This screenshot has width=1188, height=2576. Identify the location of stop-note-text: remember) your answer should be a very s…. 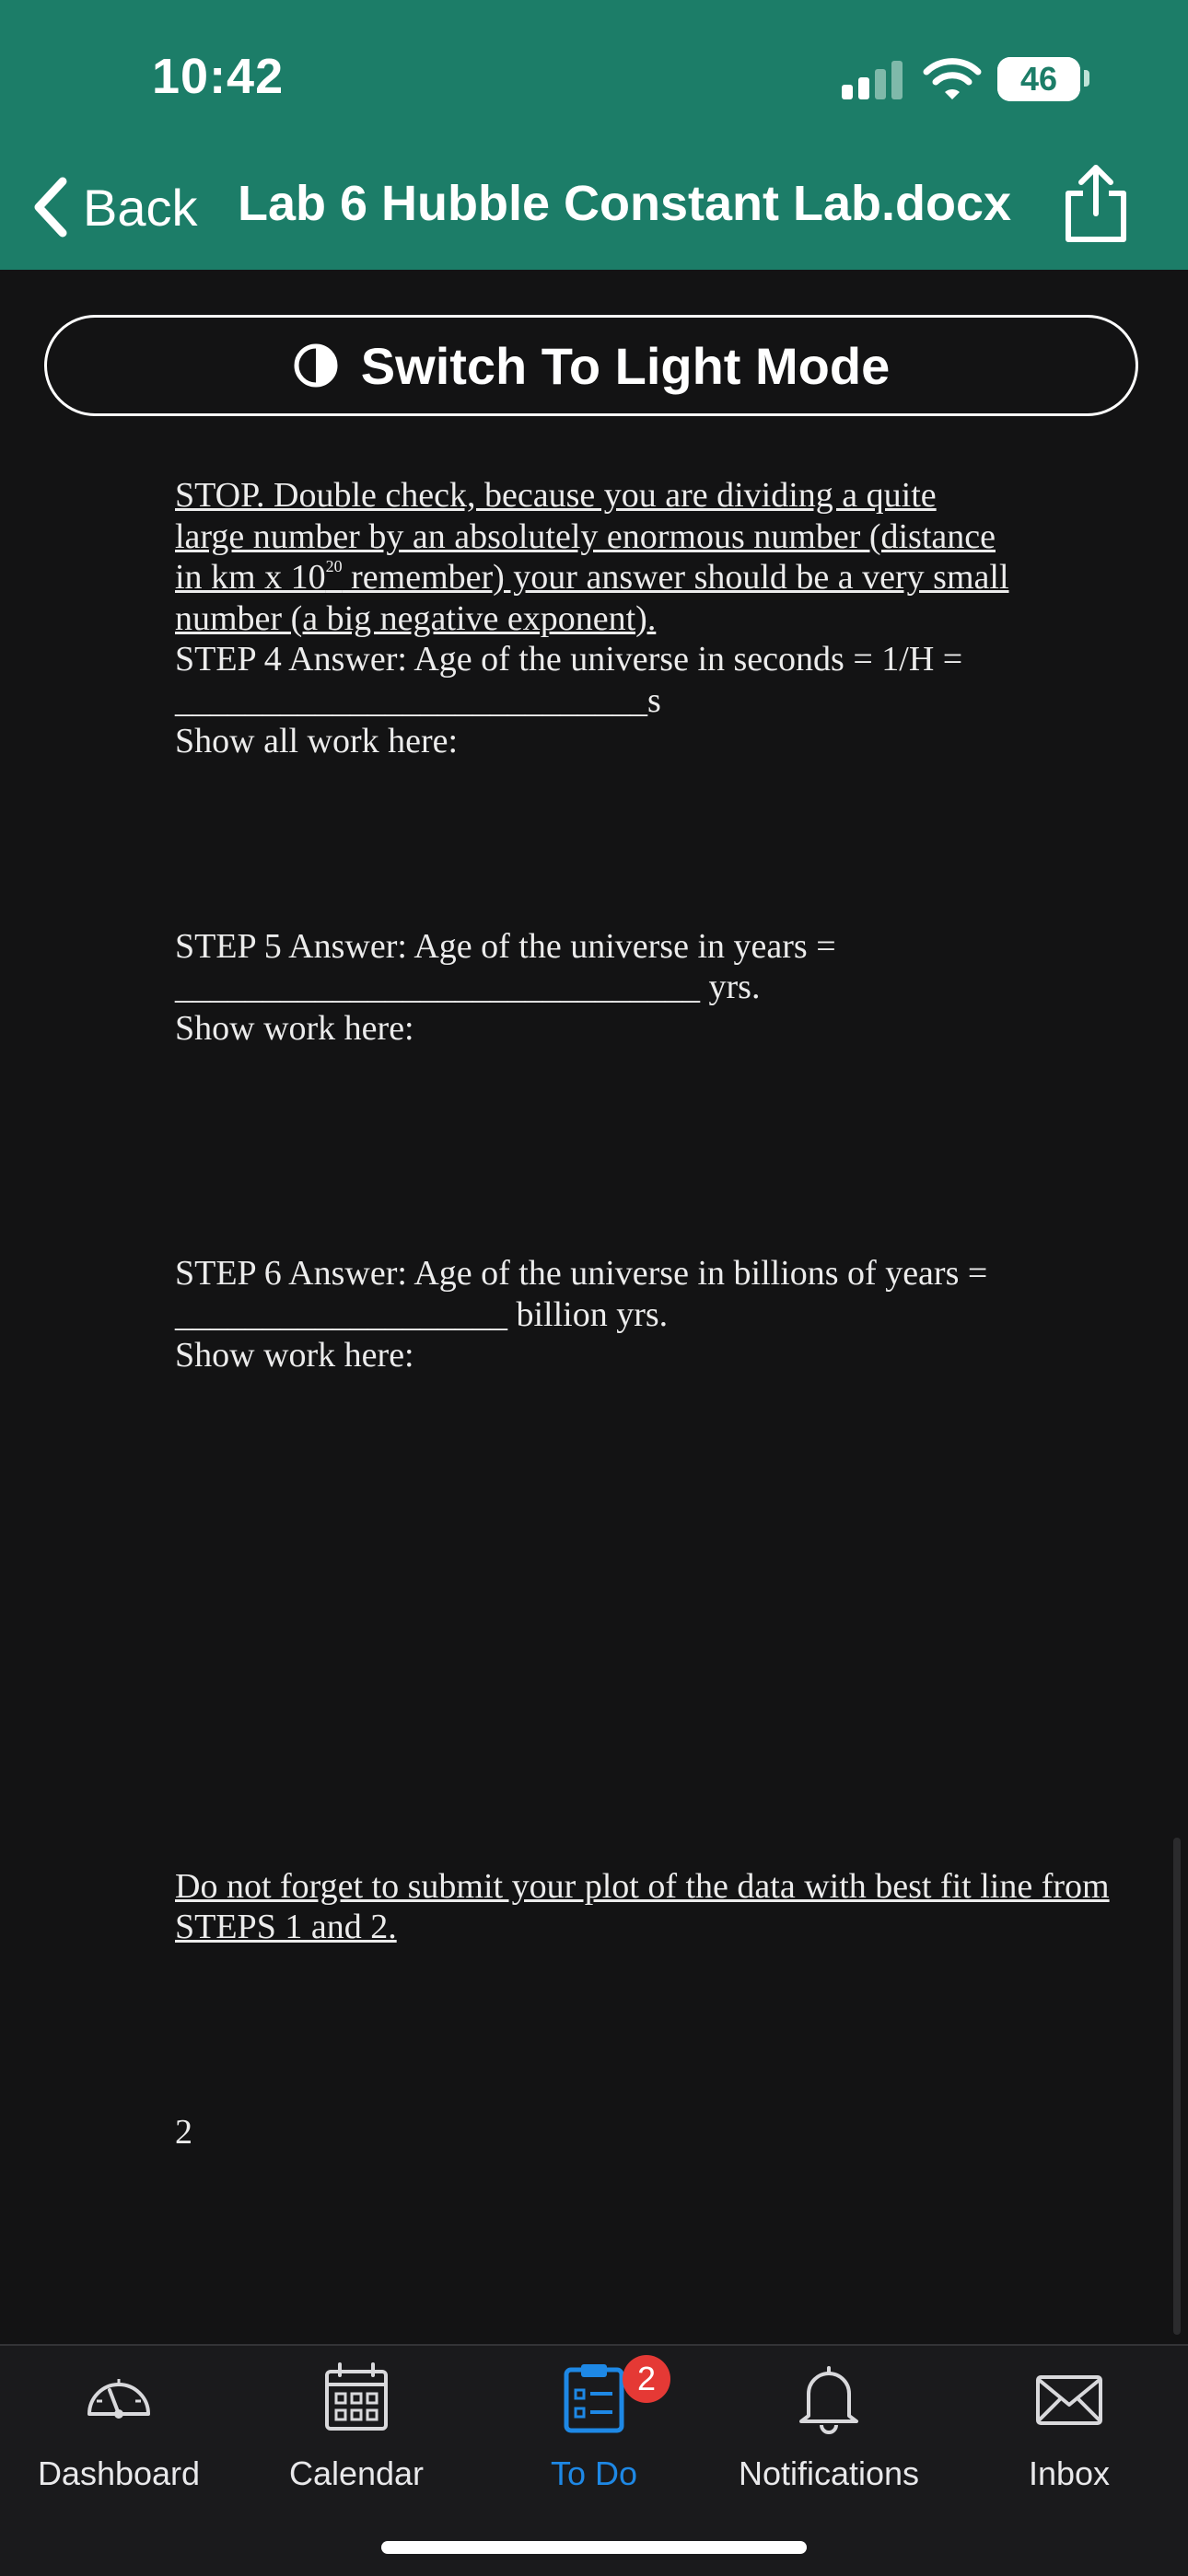
(675, 577).